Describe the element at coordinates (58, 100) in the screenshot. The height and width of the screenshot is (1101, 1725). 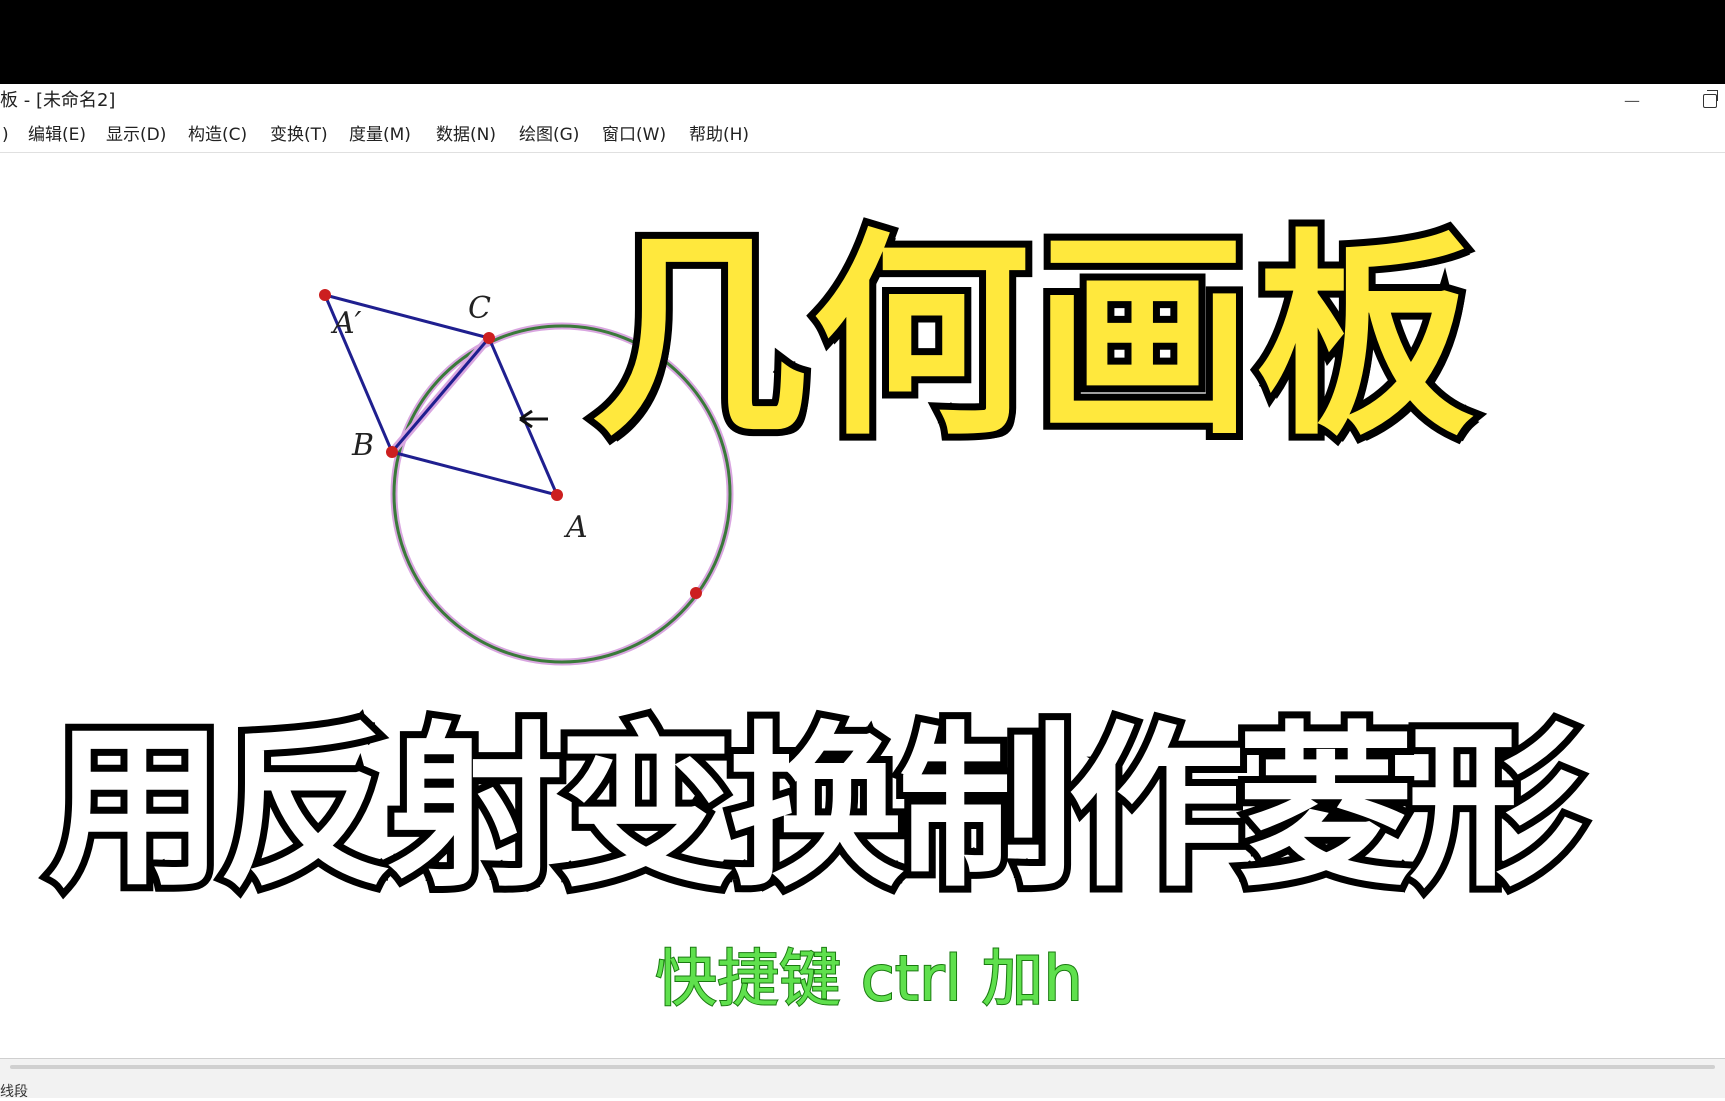
I see `window-title: 板 - [未命名2]` at that location.